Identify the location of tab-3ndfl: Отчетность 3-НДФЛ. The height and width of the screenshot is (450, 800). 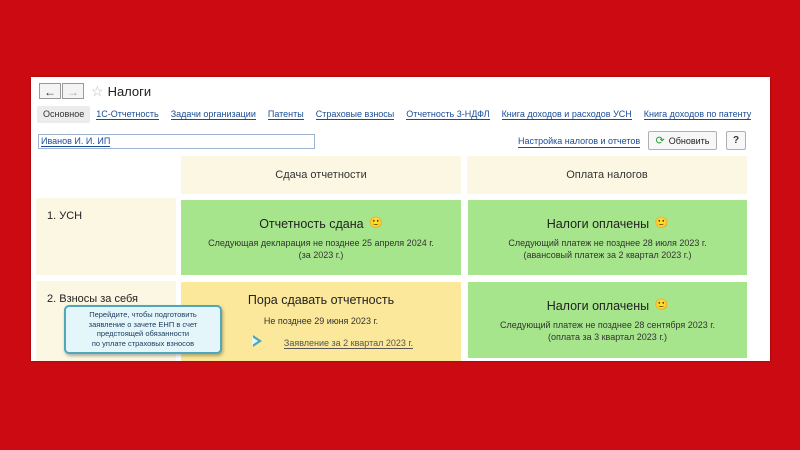
(447, 114).